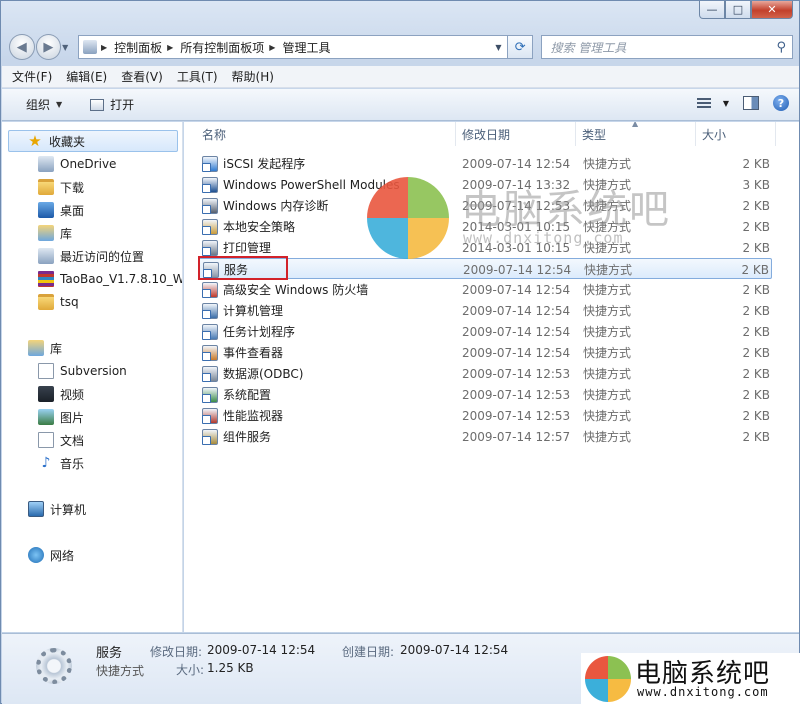 Image resolution: width=800 pixels, height=704 pixels. I want to click on search-icon: ⚲, so click(781, 47).